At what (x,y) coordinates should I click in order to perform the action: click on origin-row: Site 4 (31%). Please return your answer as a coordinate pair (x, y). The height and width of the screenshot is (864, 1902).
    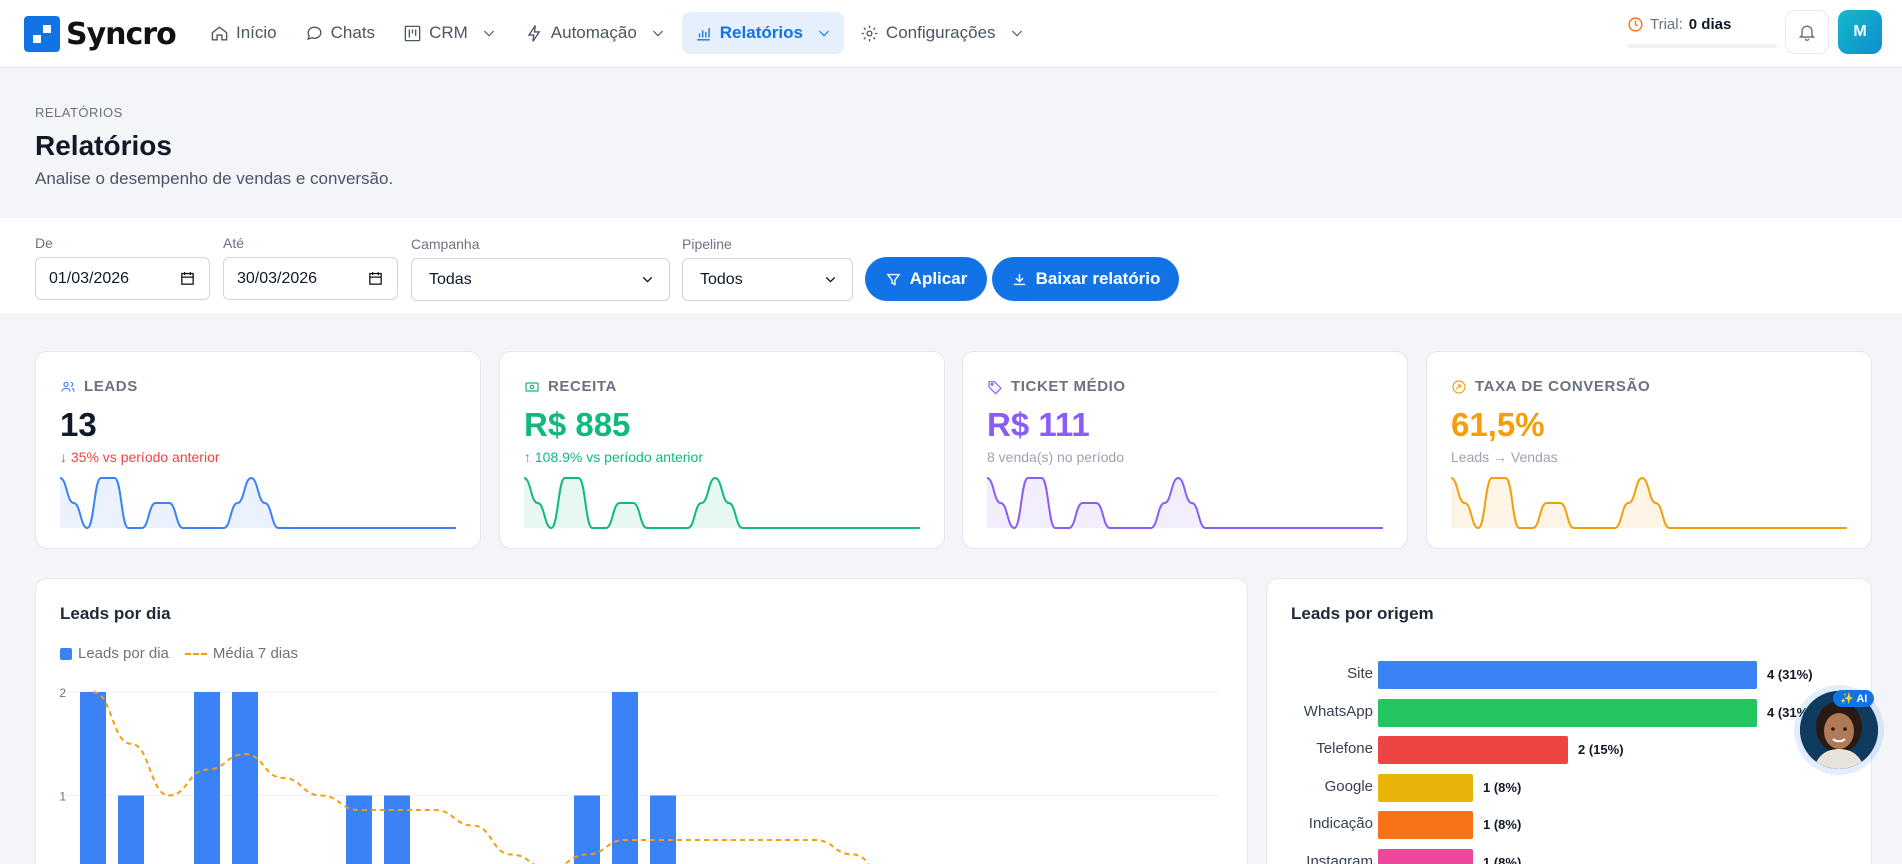
    Looking at the image, I should click on (1567, 675).